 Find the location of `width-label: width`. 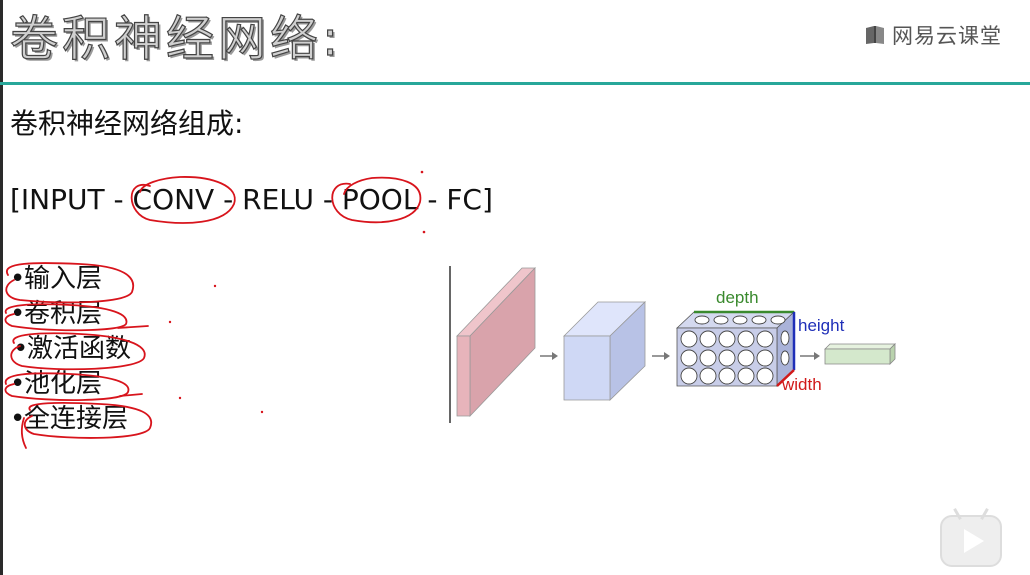

width-label: width is located at coordinates (801, 384).